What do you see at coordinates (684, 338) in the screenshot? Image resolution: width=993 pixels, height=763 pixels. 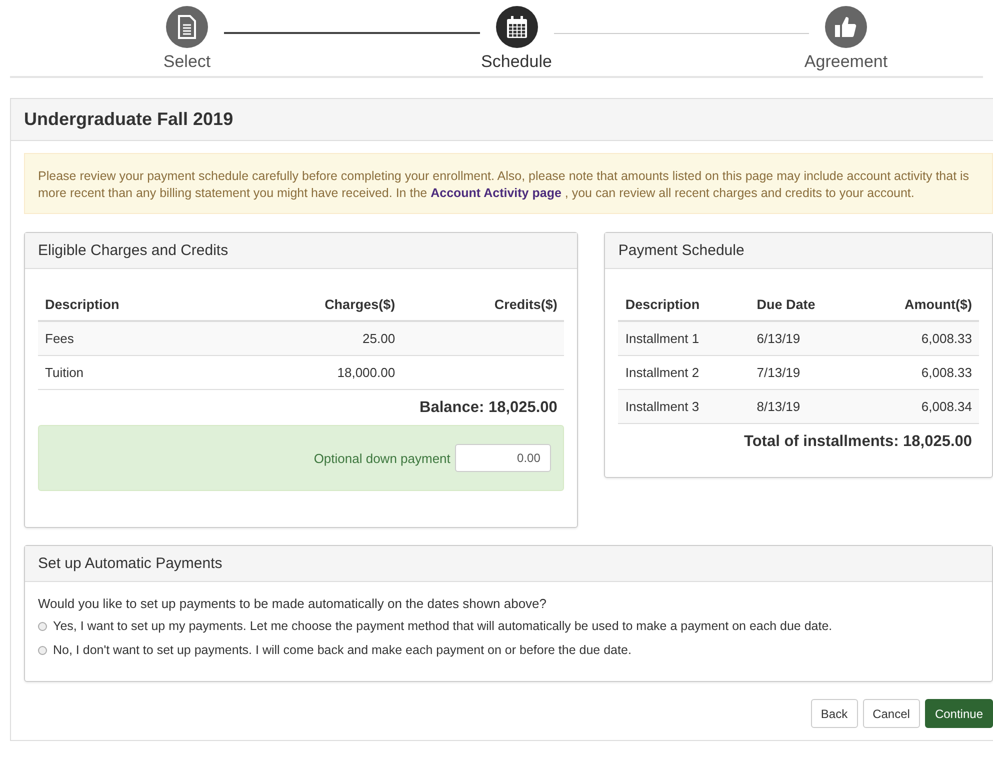 I see `table-cell: Installment 1` at bounding box center [684, 338].